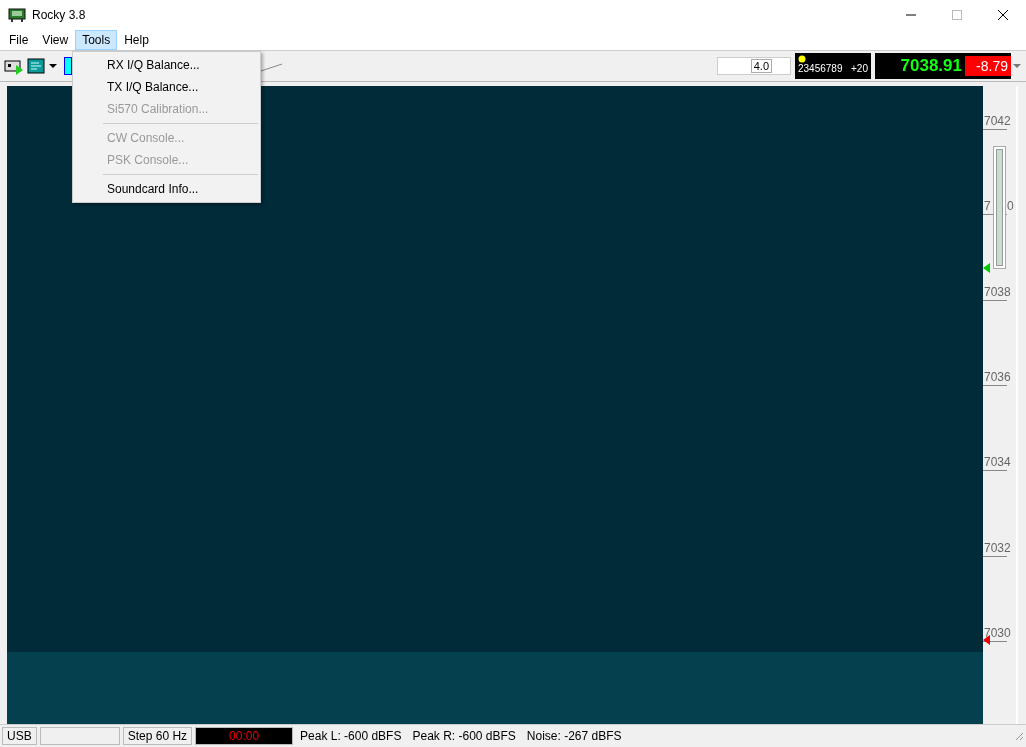 This screenshot has height=747, width=1026. Describe the element at coordinates (997, 547) in the screenshot. I see `scale-label: 7032` at that location.